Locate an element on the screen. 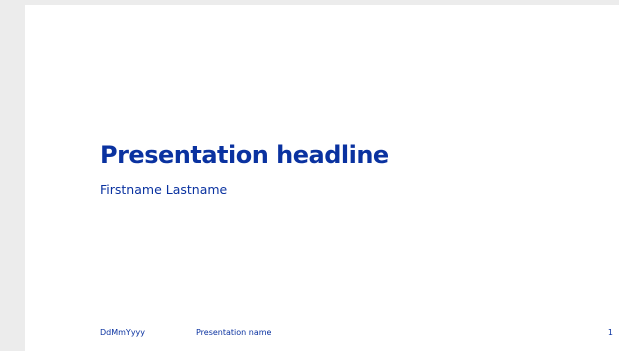 This screenshot has width=619, height=351. footer-presentation-name: Presentation name is located at coordinates (233, 332).